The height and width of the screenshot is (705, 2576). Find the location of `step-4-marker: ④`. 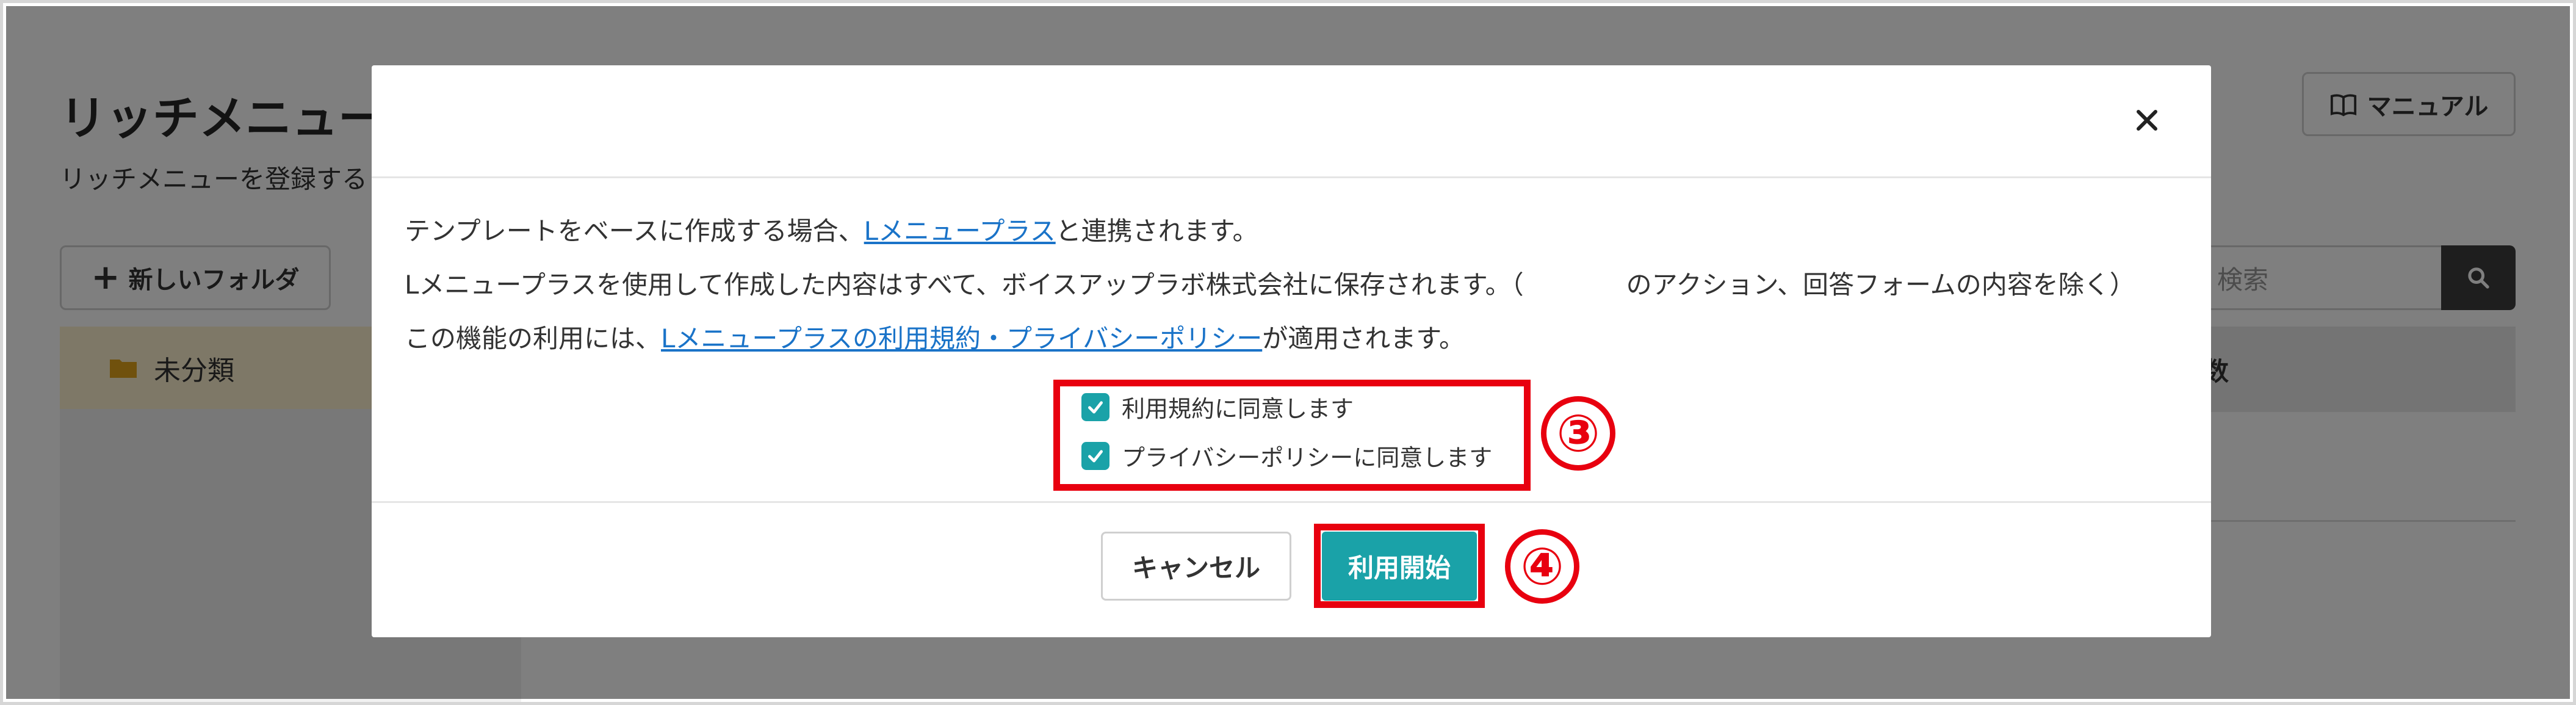

step-4-marker: ④ is located at coordinates (1542, 566).